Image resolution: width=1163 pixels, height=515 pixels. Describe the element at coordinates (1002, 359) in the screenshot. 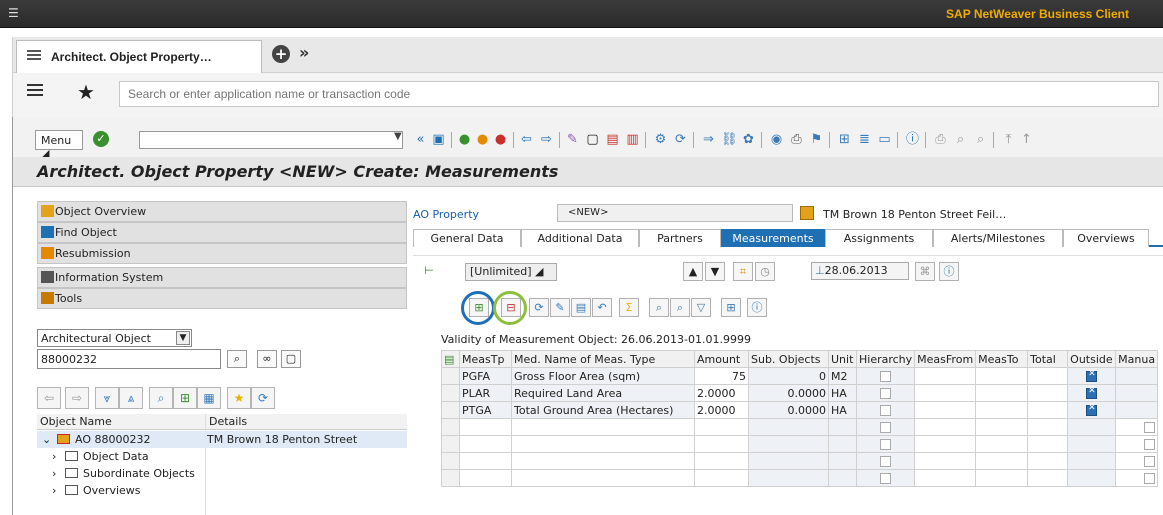

I see `column-header: MeasTo` at that location.